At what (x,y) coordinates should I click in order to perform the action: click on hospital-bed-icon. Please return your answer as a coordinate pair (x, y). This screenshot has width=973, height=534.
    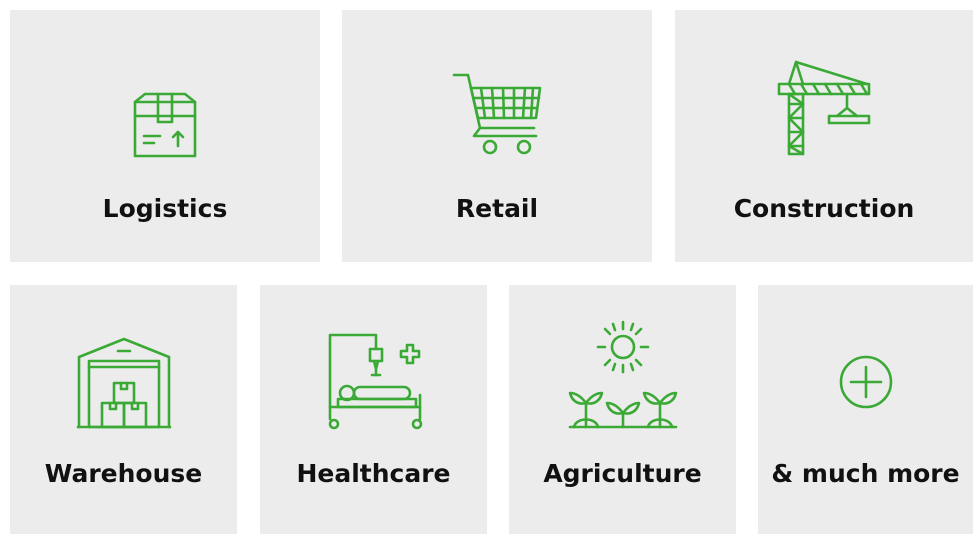
    Looking at the image, I should click on (375, 381).